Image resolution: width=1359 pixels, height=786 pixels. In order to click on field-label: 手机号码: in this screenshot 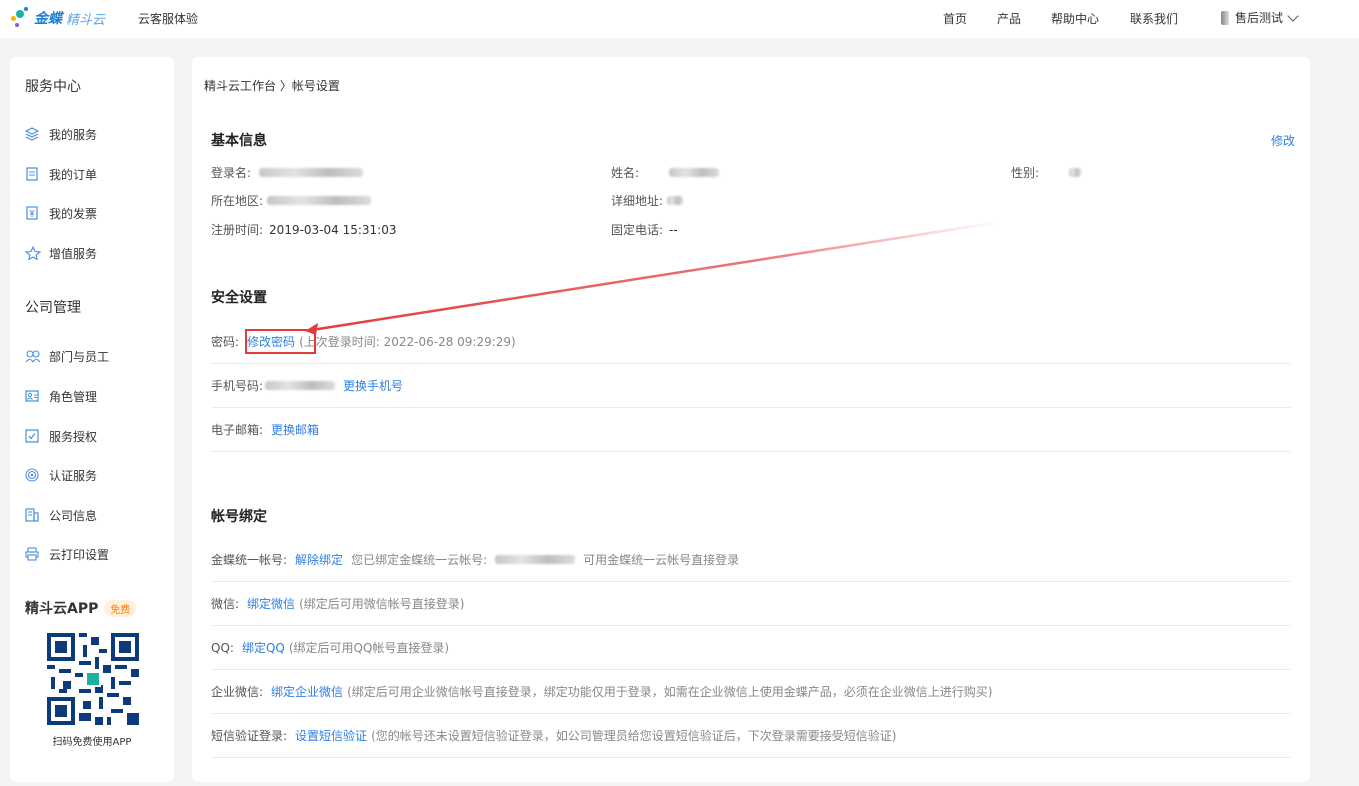, I will do `click(237, 386)`.